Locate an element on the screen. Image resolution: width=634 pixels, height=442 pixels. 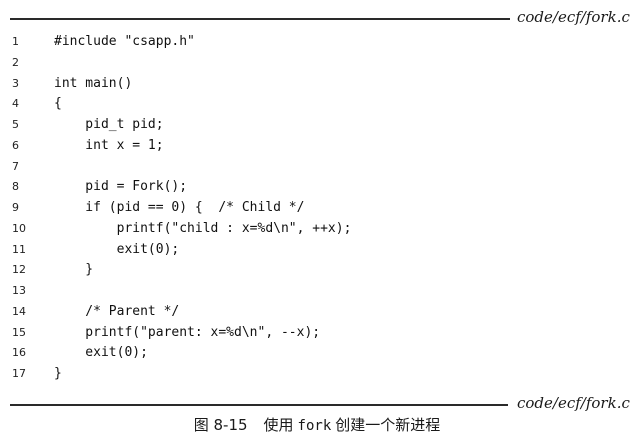
figure-caption: 图 8-15 使用 fork 创建一个新进程 is located at coordinates (317, 424).